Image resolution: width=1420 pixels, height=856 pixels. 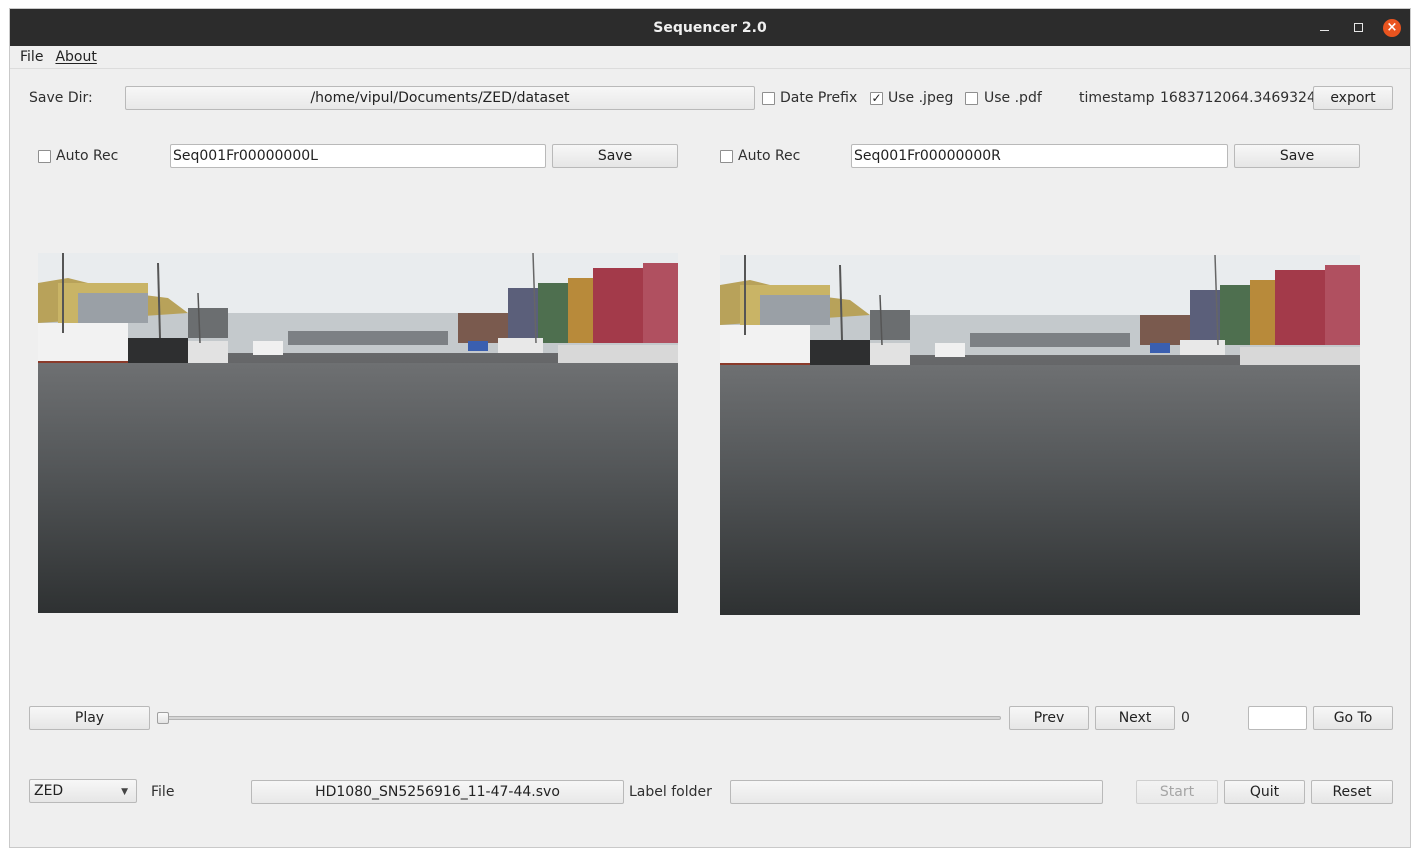 I want to click on label-folder-field, so click(x=916, y=792).